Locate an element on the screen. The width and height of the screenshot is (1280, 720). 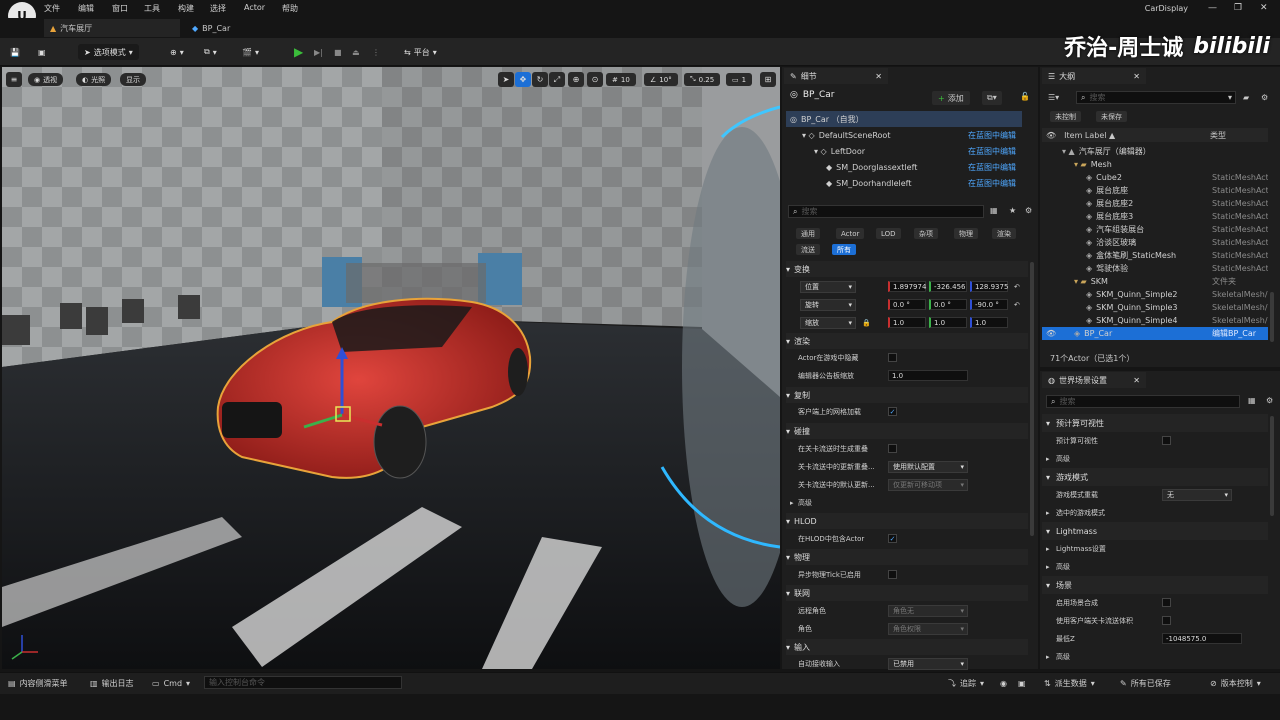
maximize-viewport-icon: ⊞ is located at coordinates (768, 79).